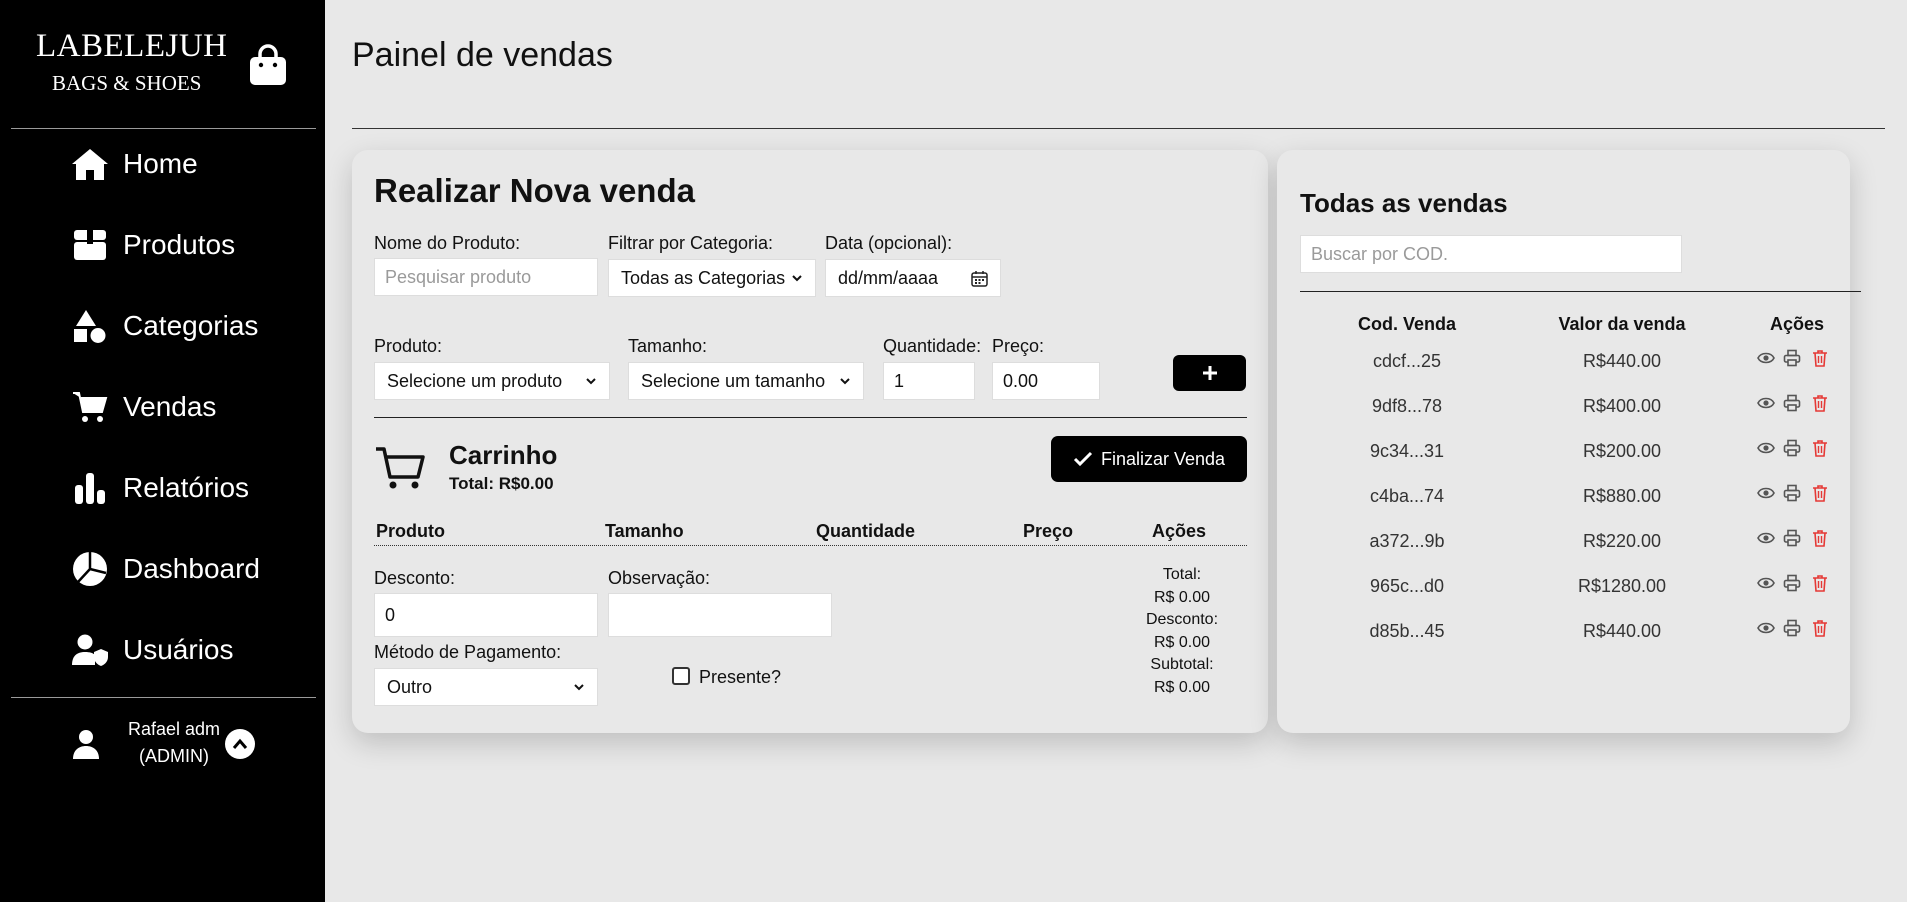 This screenshot has height=902, width=1907. I want to click on product-search-input: Pesquisar produto, so click(486, 277).